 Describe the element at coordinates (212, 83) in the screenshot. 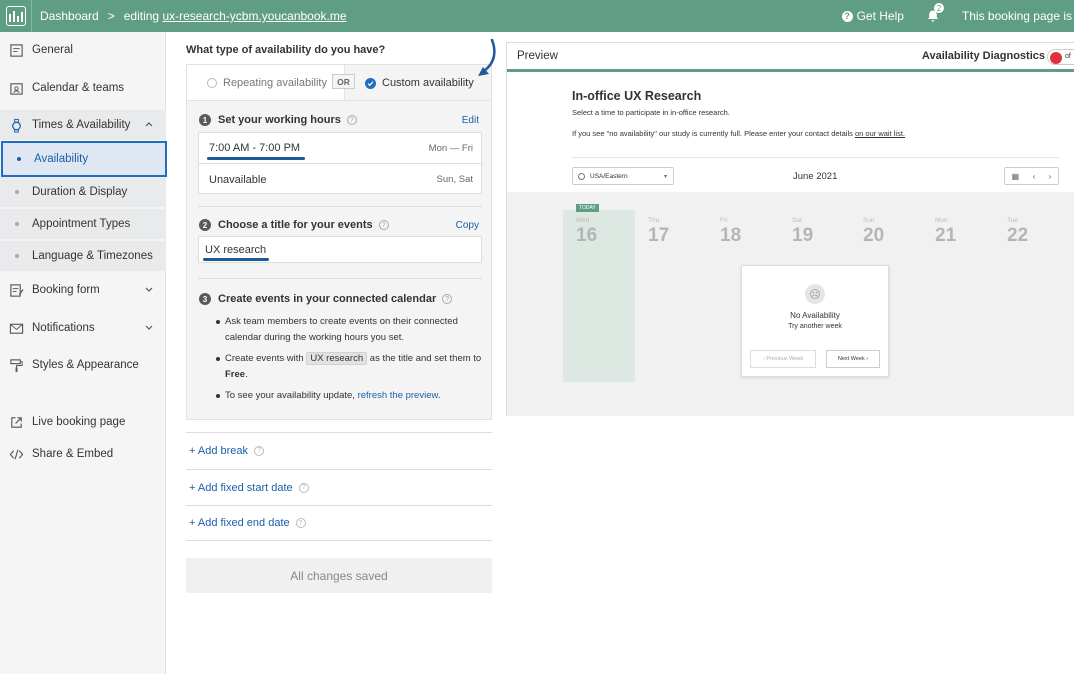

I see `radio-unchecked-icon` at that location.